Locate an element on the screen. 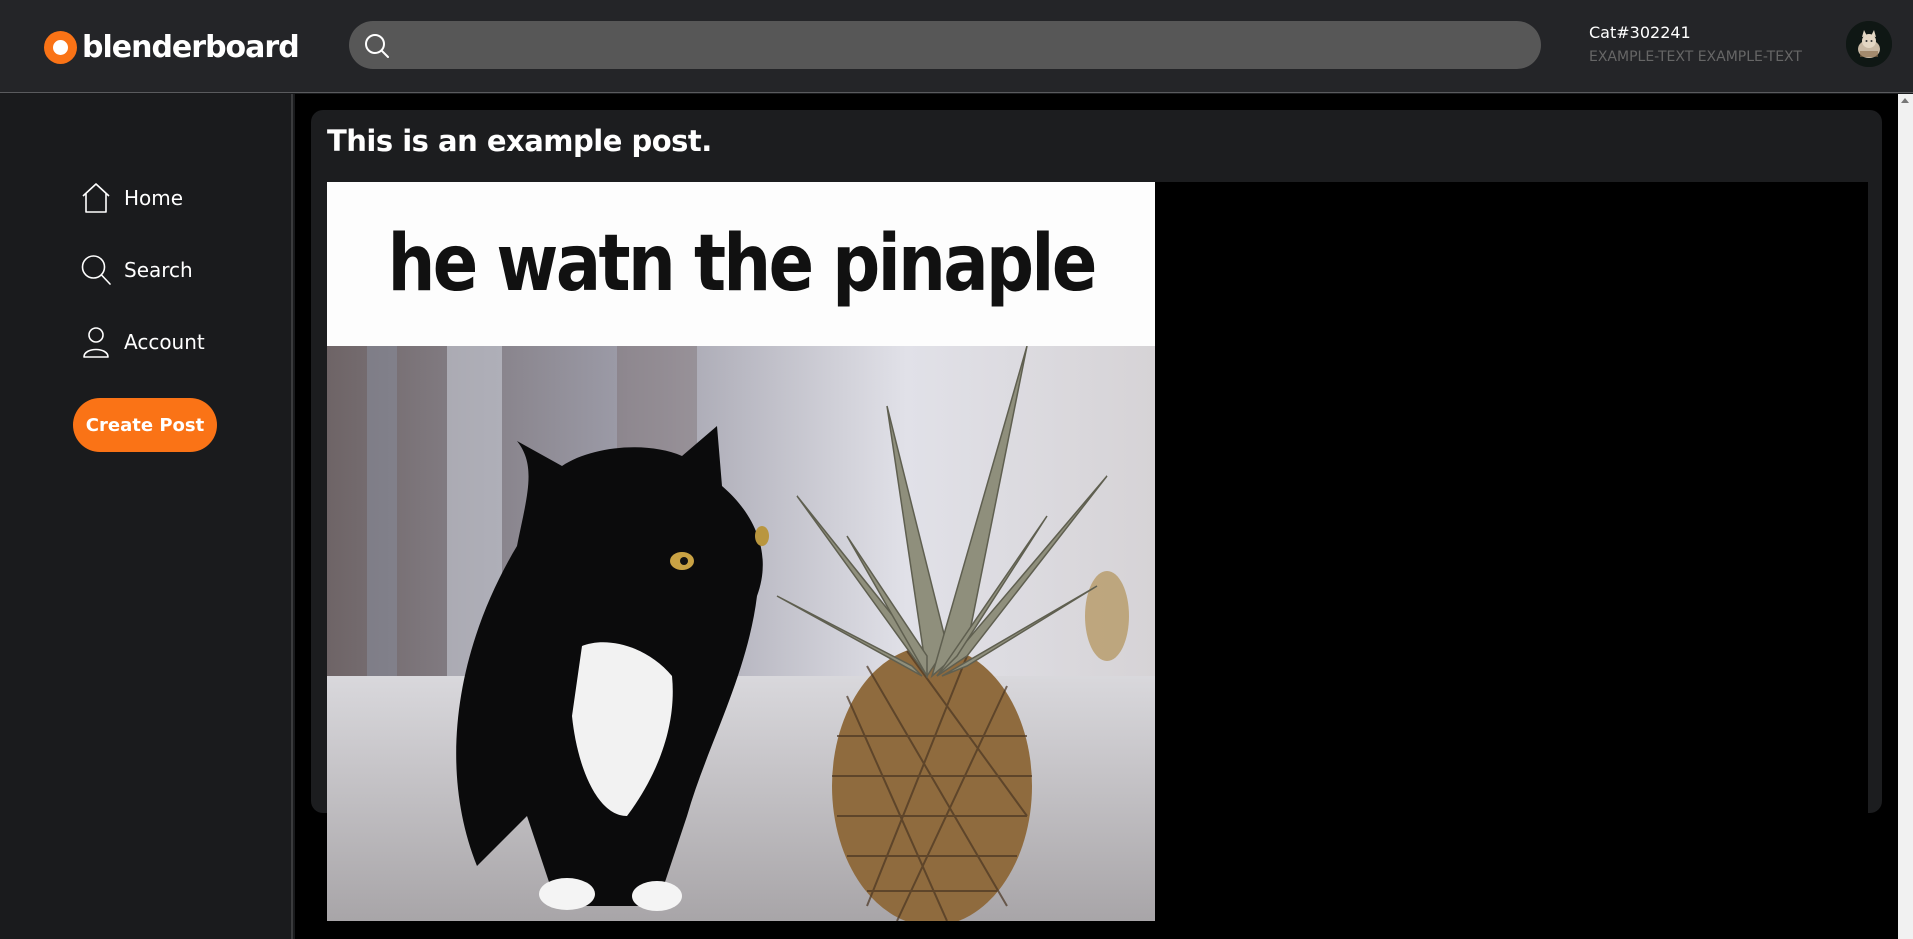 This screenshot has height=939, width=1913. sidebar-item-label: Home is located at coordinates (154, 198).